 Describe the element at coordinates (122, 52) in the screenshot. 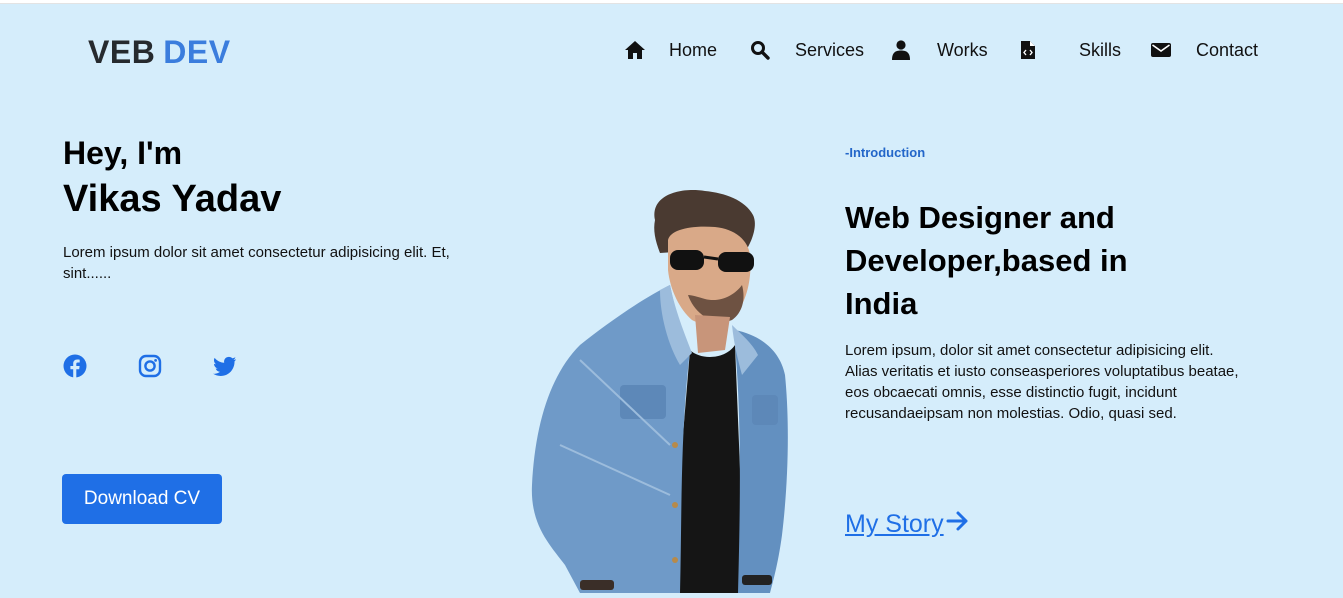

I see `brand-logo-part1: VEB` at that location.